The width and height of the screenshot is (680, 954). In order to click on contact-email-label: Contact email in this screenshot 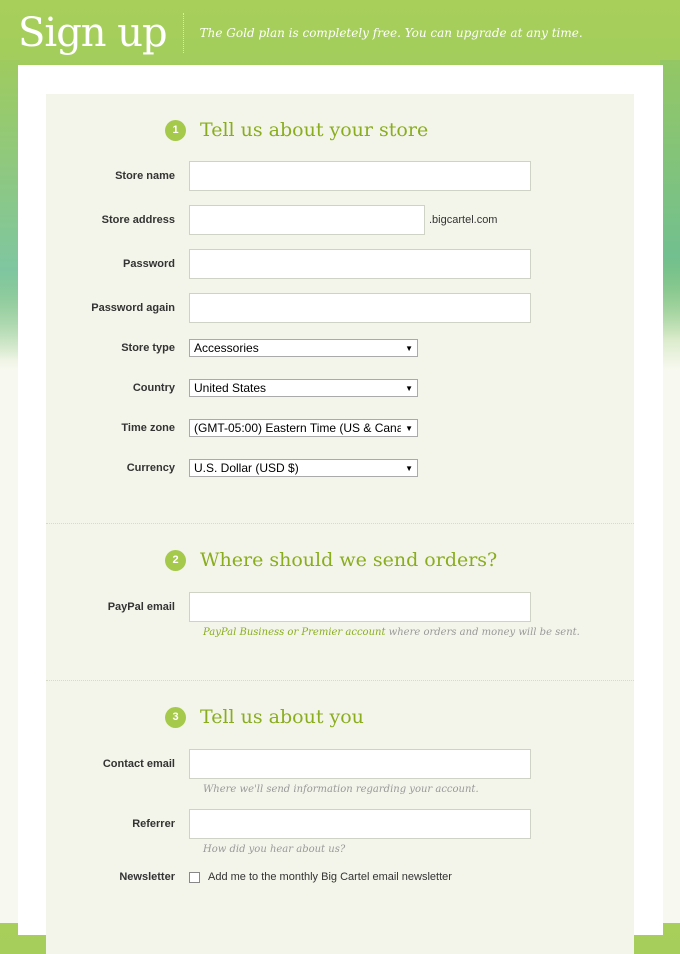, I will do `click(138, 764)`.